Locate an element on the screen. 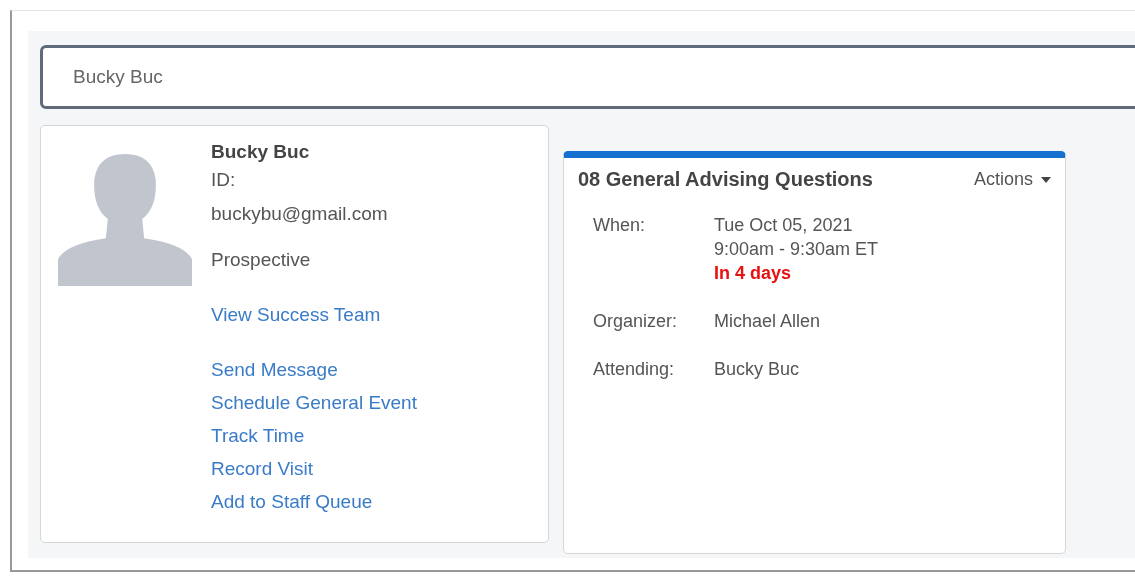  appointment-title: 08 General Advising Questions is located at coordinates (725, 179).